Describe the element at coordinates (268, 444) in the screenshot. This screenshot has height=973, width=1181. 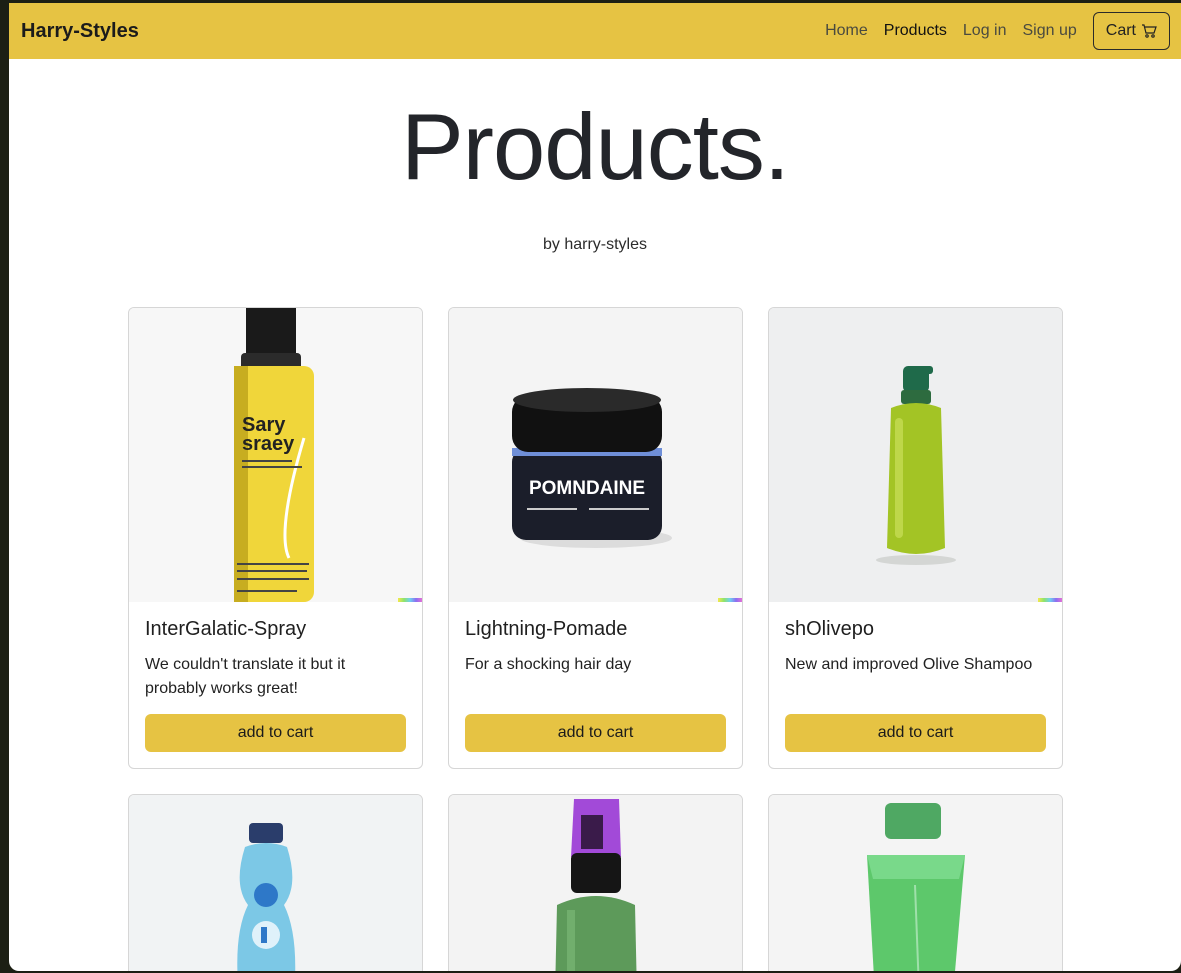
I see `spray-label-2: sraey` at that location.